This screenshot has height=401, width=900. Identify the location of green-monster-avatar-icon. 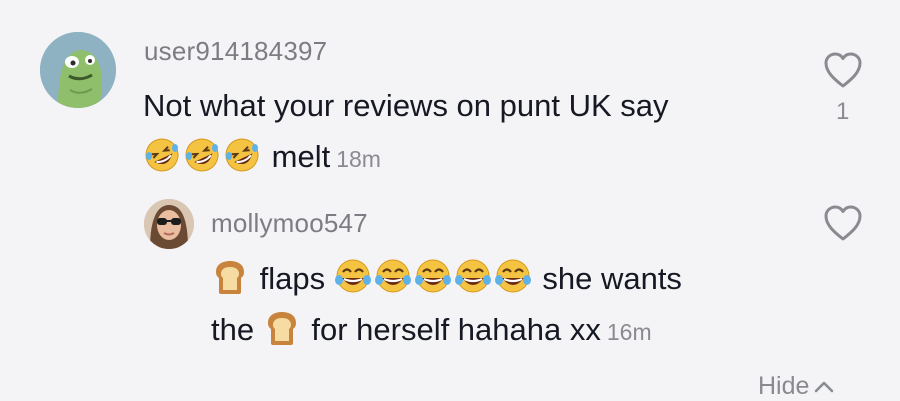
(78, 70).